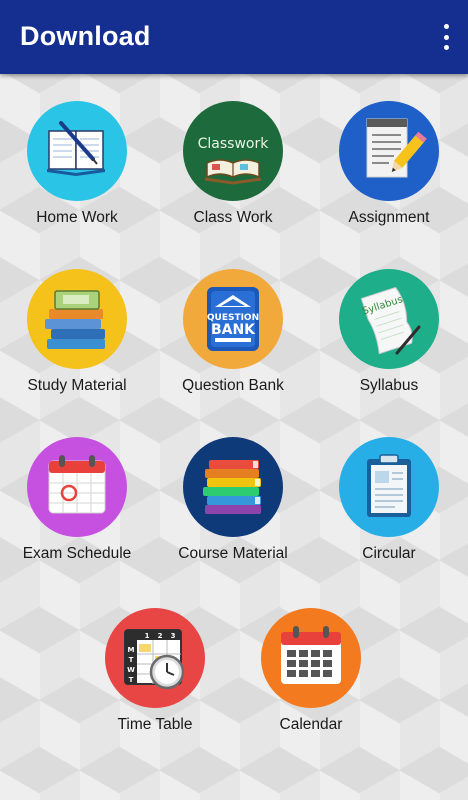 The width and height of the screenshot is (468, 800). What do you see at coordinates (389, 385) in the screenshot?
I see `tile-label: Syllabus` at bounding box center [389, 385].